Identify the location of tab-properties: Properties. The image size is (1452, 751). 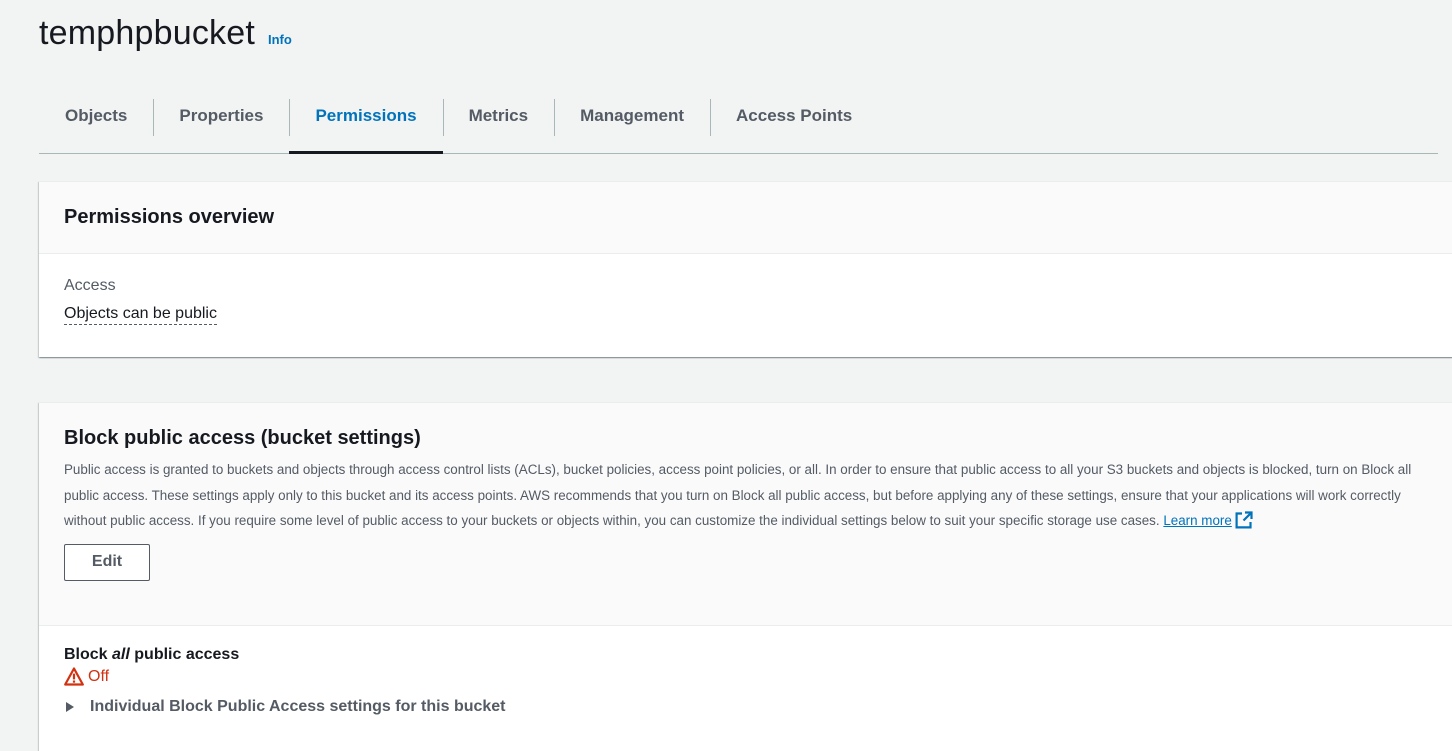
(221, 116).